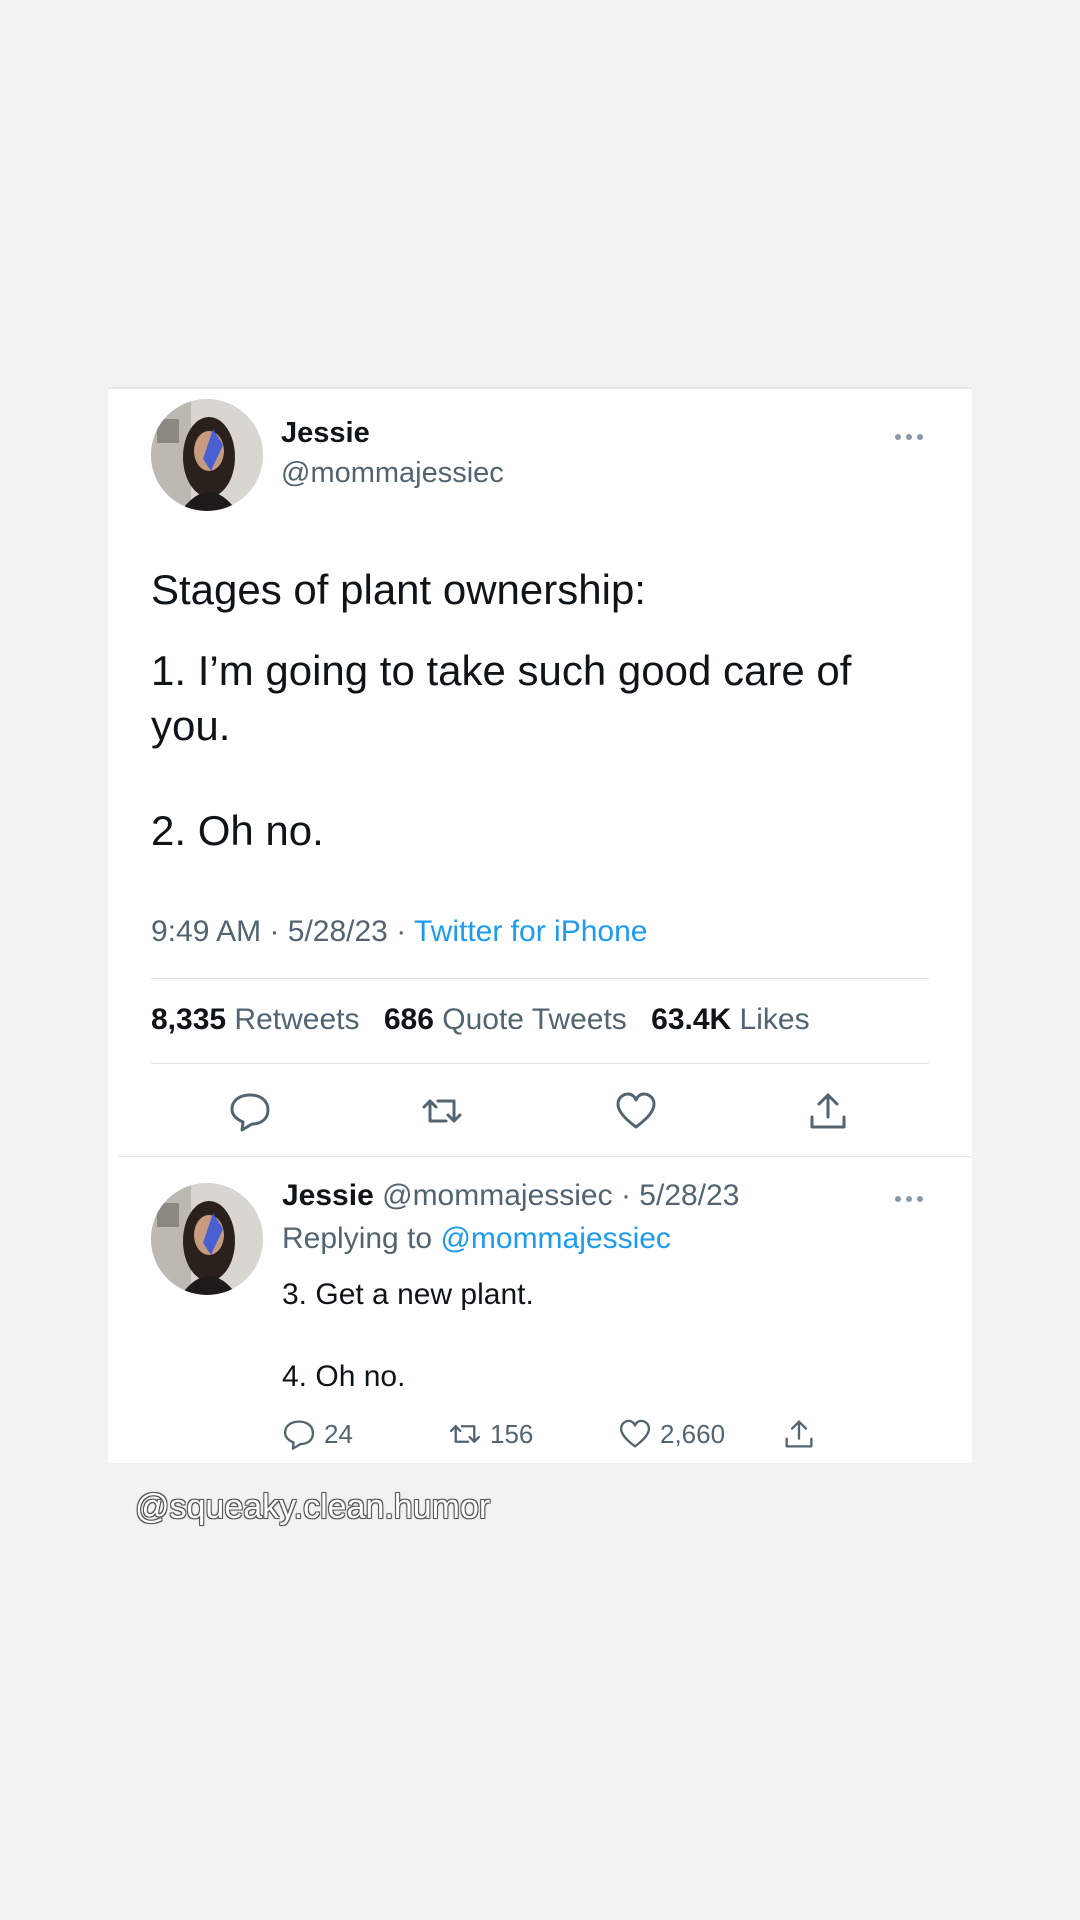 Image resolution: width=1080 pixels, height=1920 pixels. Describe the element at coordinates (328, 1195) in the screenshot. I see `reply-author-name: Jessie` at that location.